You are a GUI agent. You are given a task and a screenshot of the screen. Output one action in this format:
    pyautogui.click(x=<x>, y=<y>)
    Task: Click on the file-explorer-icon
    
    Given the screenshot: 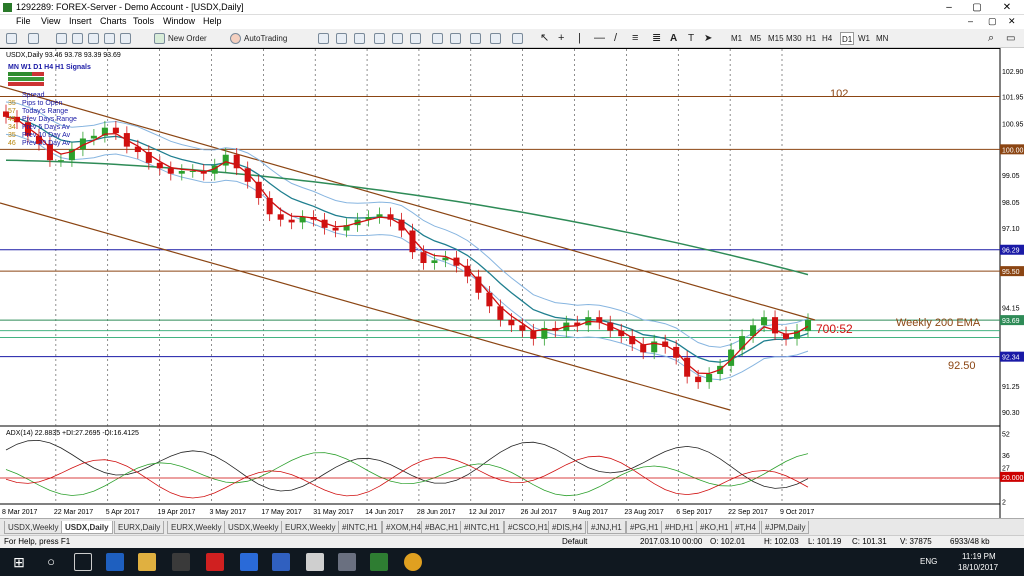 What is the action you would take?
    pyautogui.click(x=147, y=562)
    